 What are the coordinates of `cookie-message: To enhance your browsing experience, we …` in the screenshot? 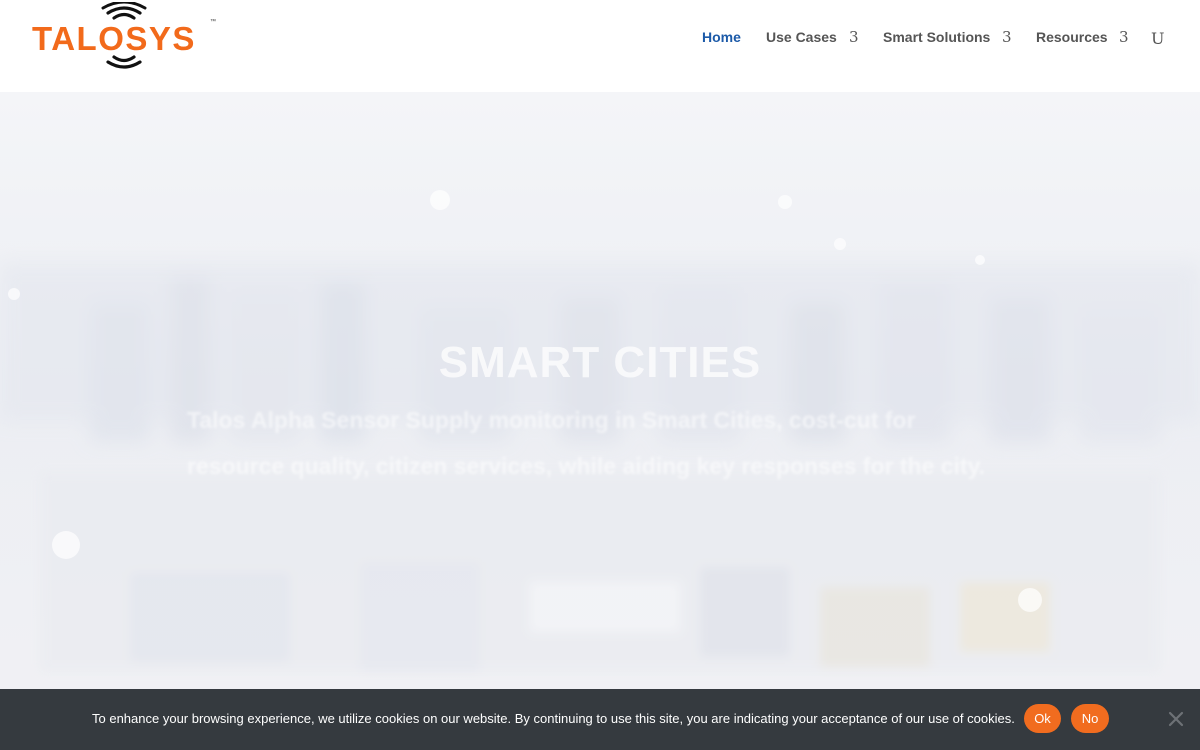 It's located at (553, 718).